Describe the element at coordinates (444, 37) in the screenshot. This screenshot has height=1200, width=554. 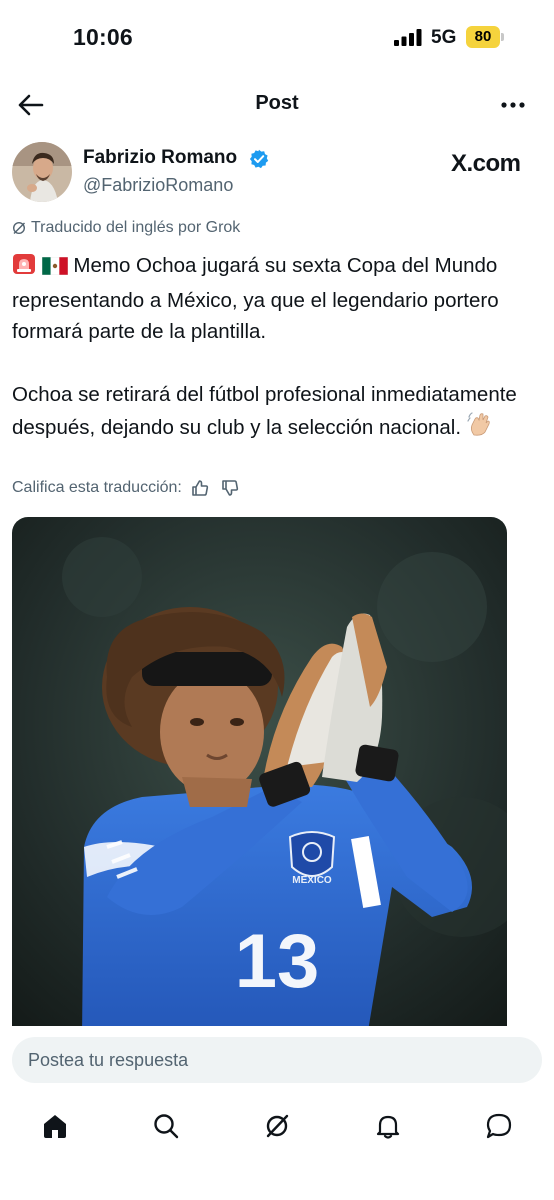
I see `network-type: 5G` at that location.